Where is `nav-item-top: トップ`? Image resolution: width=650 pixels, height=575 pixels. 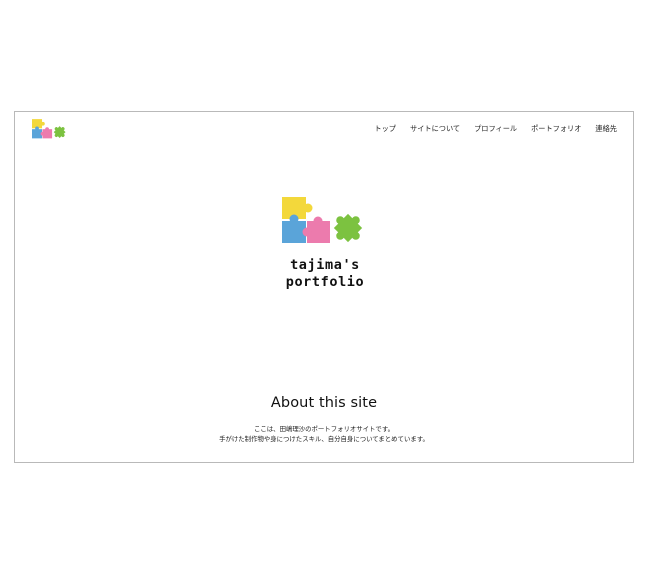 nav-item-top: トップ is located at coordinates (385, 129).